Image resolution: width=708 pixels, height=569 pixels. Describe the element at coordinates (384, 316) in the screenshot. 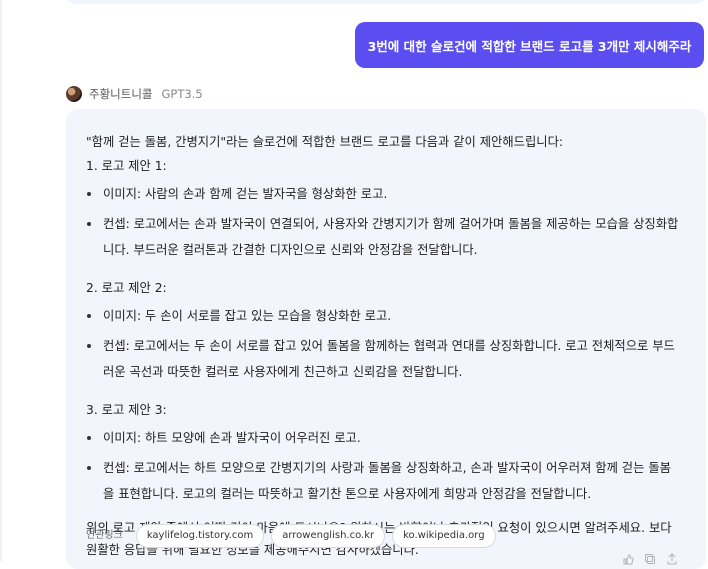

I see `section-2-image: 이미지: 두 손이 서로를 잡고 있는 모습을 형상화한 로고.` at that location.